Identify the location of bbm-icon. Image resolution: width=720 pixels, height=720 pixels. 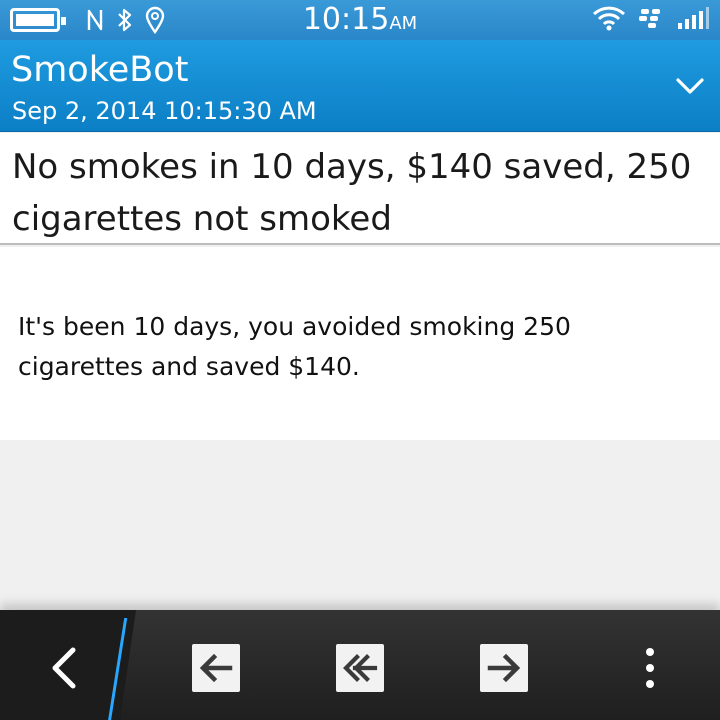
(651, 20).